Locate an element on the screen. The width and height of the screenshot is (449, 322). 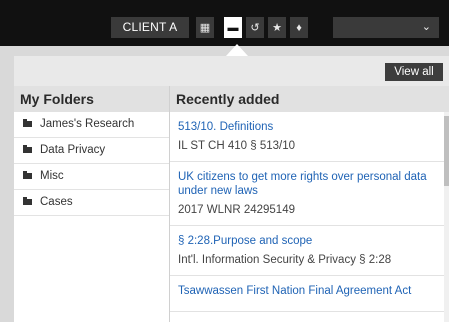
favorites-button: ★ is located at coordinates (277, 27).